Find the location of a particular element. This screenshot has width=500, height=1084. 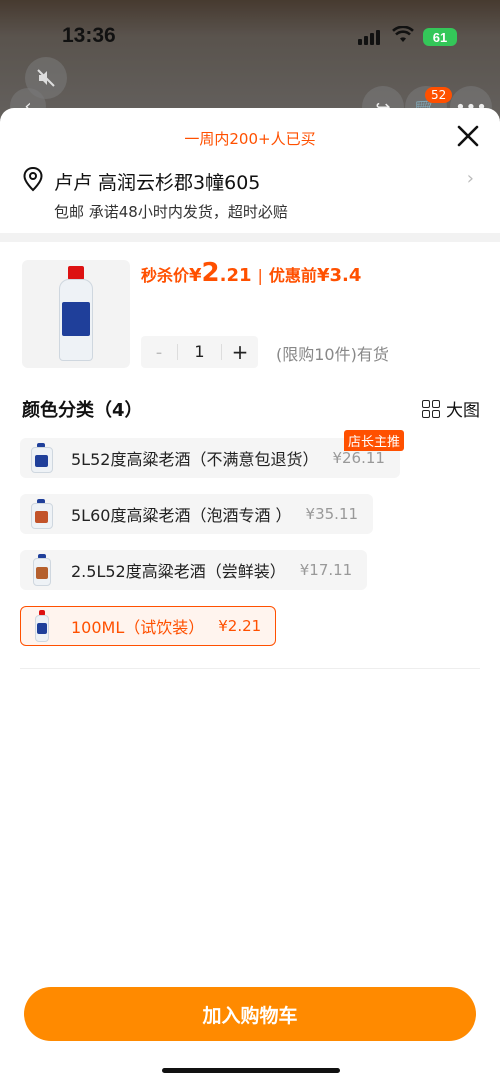

chevron-right-icon: › is located at coordinates (470, 178).